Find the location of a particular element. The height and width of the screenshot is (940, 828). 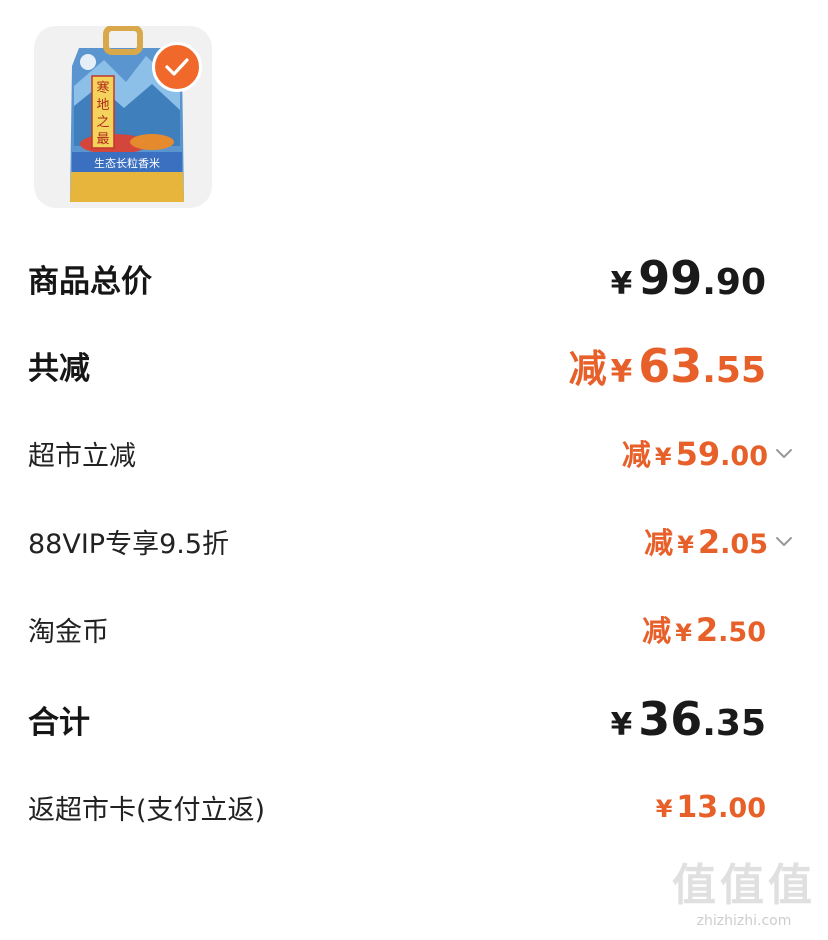

total-discount-amount: 减 ¥ 63 .55 is located at coordinates (667, 365).